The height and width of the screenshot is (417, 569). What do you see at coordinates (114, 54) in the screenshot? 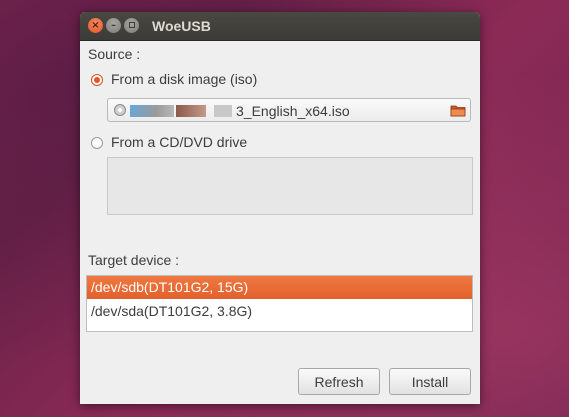
I see `source-heading: Source :` at bounding box center [114, 54].